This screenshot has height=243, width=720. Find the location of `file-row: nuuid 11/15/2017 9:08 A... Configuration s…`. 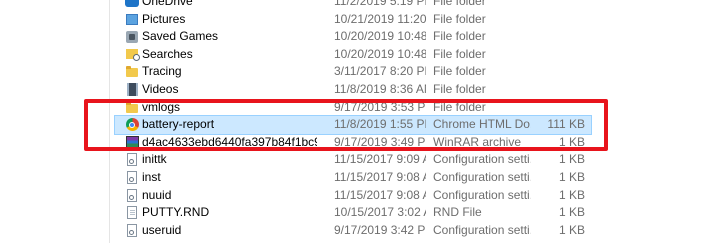

file-row: nuuid 11/15/2017 9:08 A... Configuration s… is located at coordinates (415, 196).